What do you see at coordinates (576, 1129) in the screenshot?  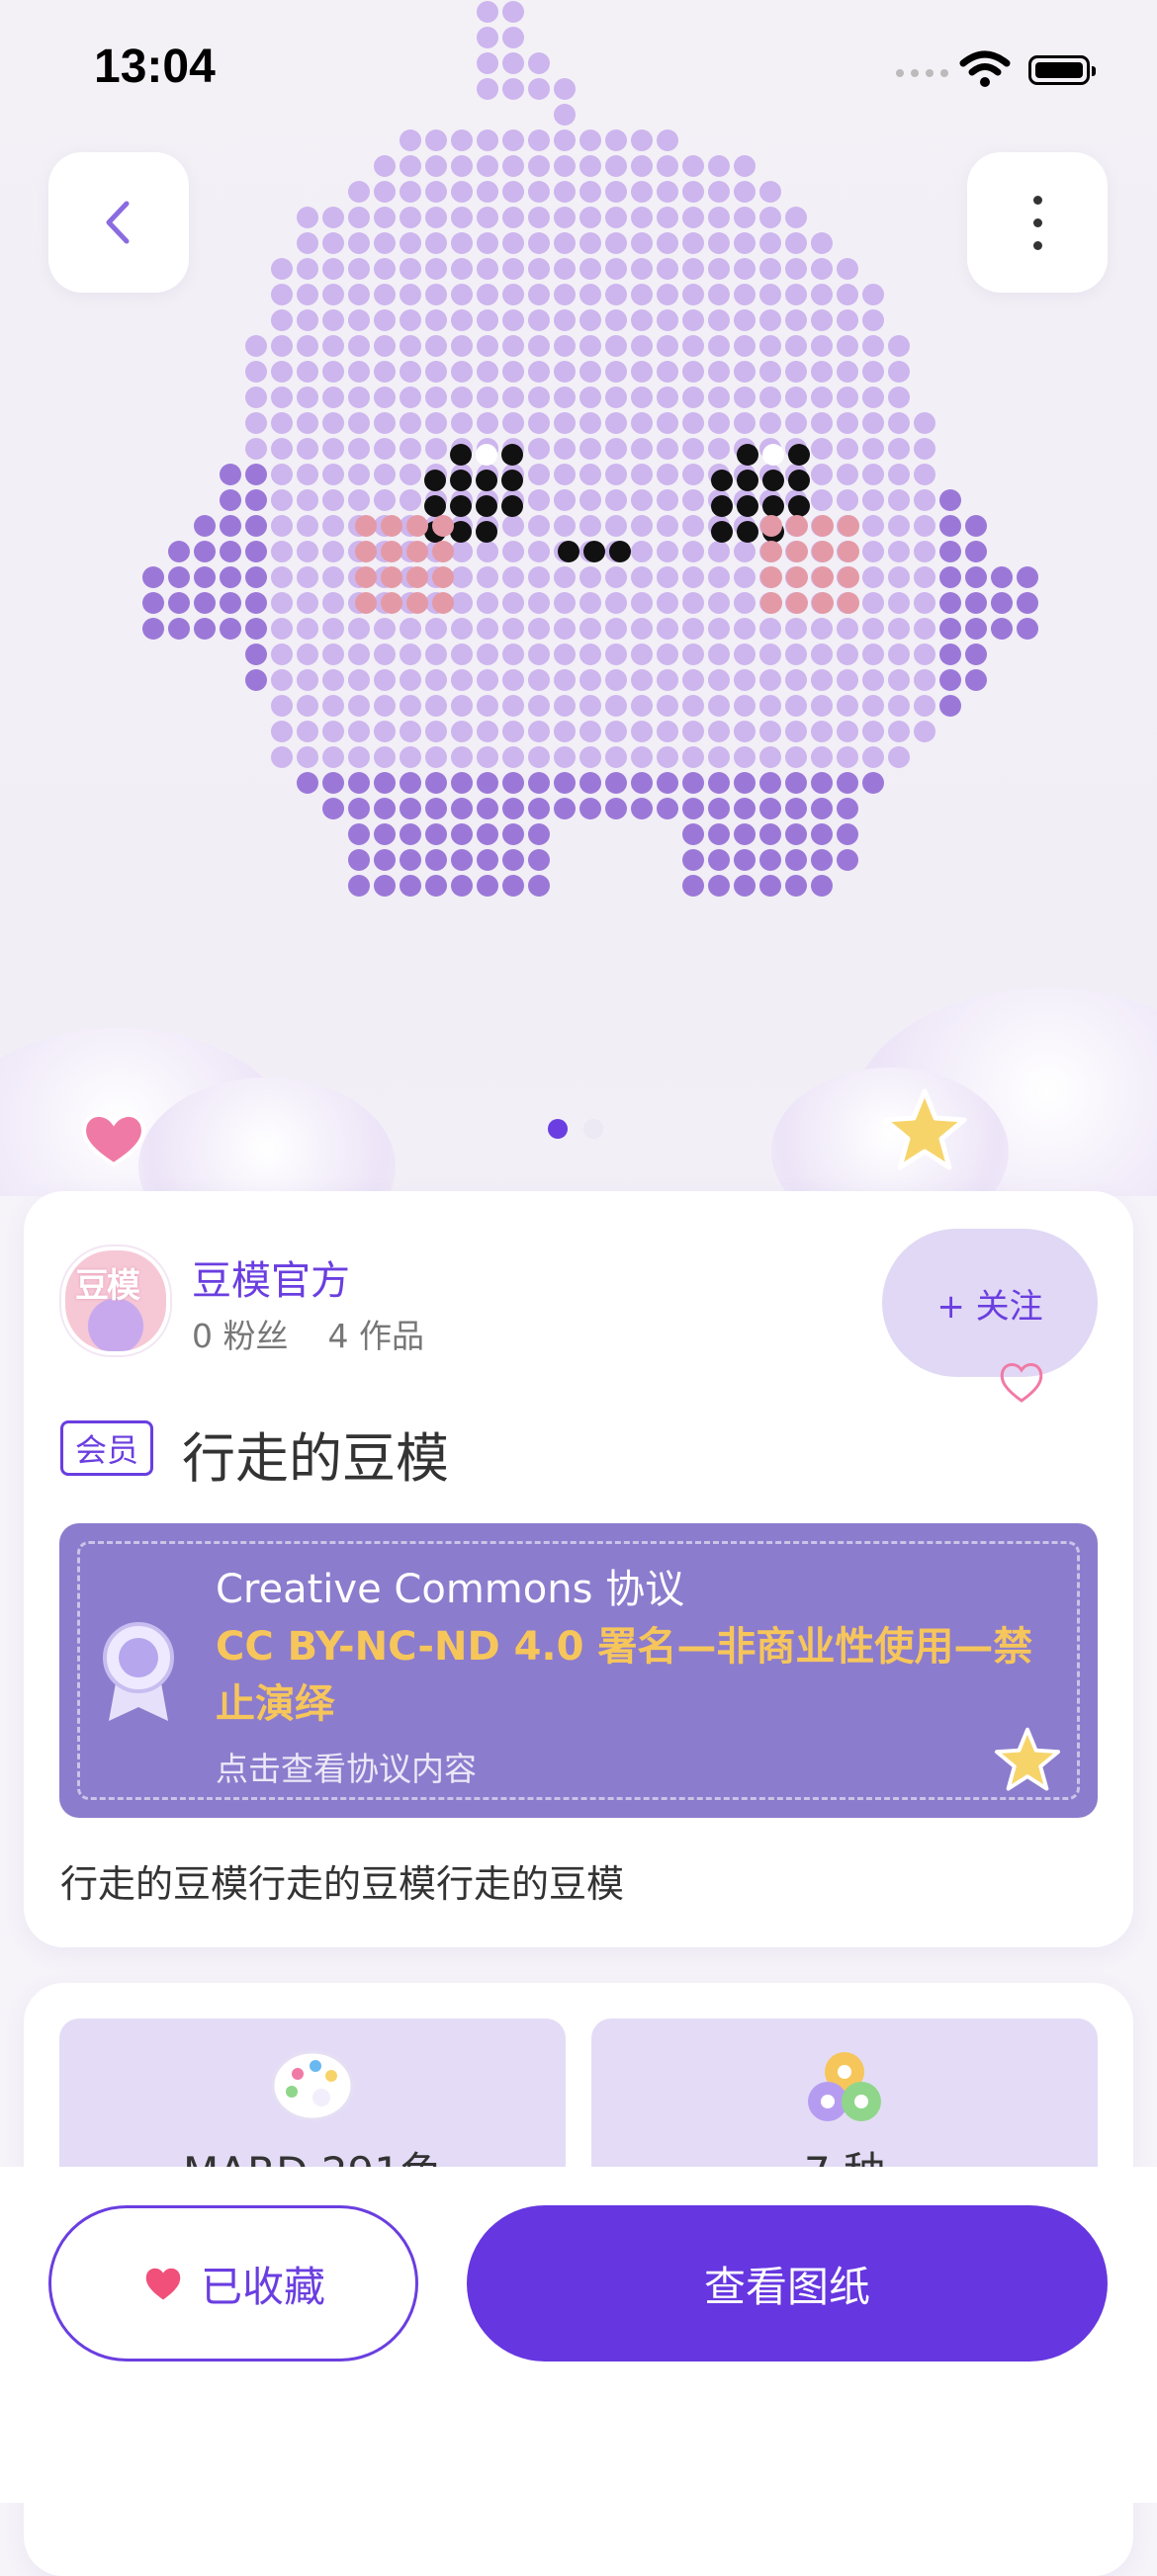 I see `image-pager` at bounding box center [576, 1129].